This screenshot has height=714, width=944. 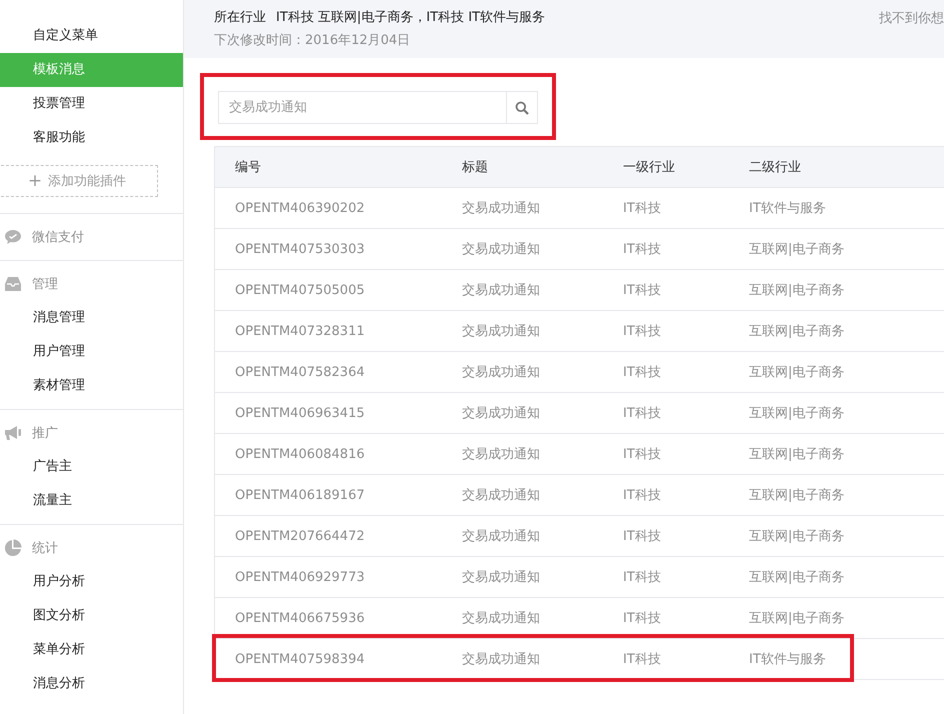 What do you see at coordinates (410, 17) in the screenshot?
I see `industry-value: IT科技 互联网|电子商务，IT科技 IT软件与服务` at bounding box center [410, 17].